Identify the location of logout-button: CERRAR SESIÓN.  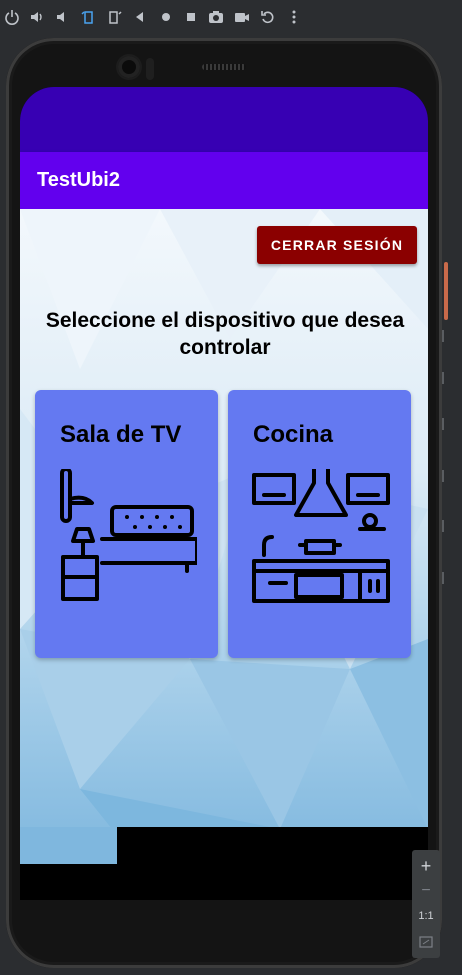
(337, 245).